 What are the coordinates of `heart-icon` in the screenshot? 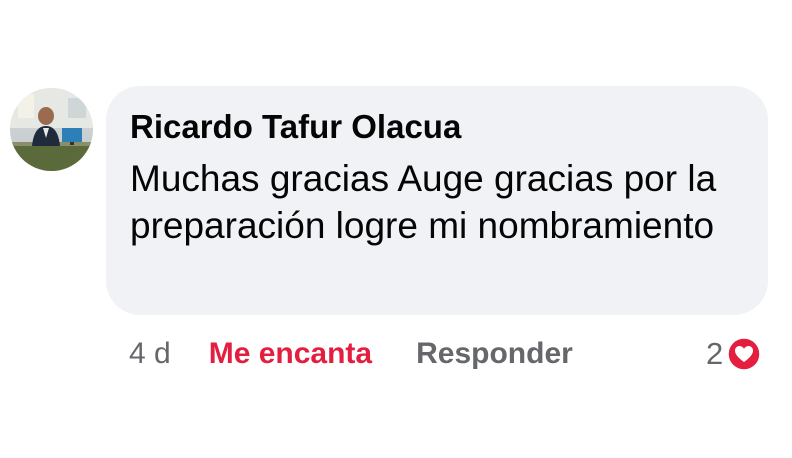 It's located at (744, 354).